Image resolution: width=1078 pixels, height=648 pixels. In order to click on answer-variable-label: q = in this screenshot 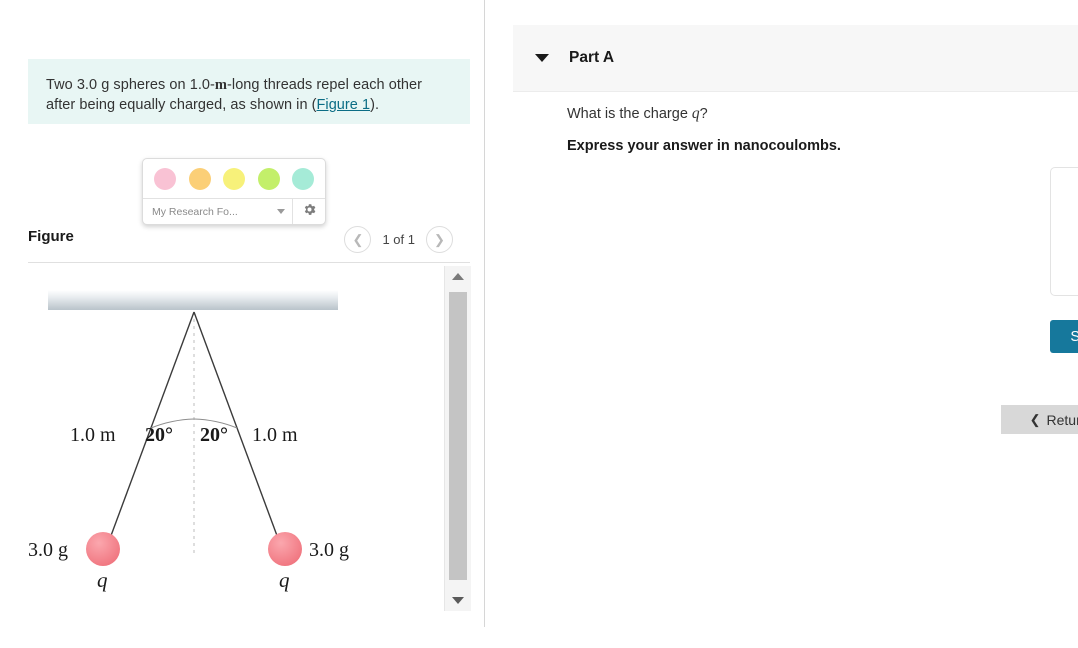, I will do `click(1073, 265)`.